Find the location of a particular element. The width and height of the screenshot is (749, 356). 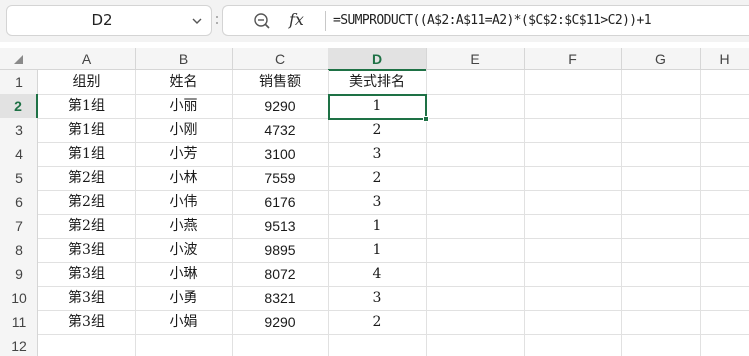

row-header-4: 4 is located at coordinates (19, 154).